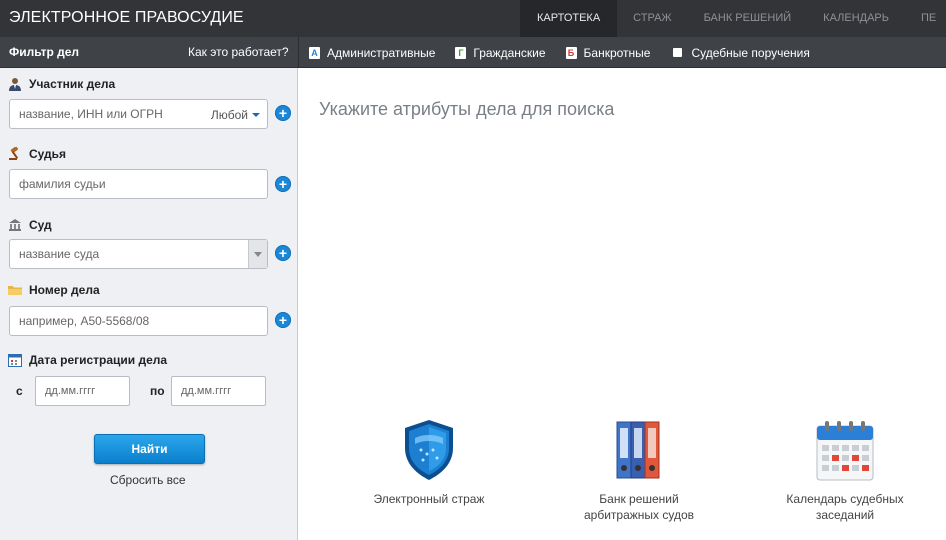  I want to click on tile-court-calendar: Календарь судебных заседаний, so click(845, 470).